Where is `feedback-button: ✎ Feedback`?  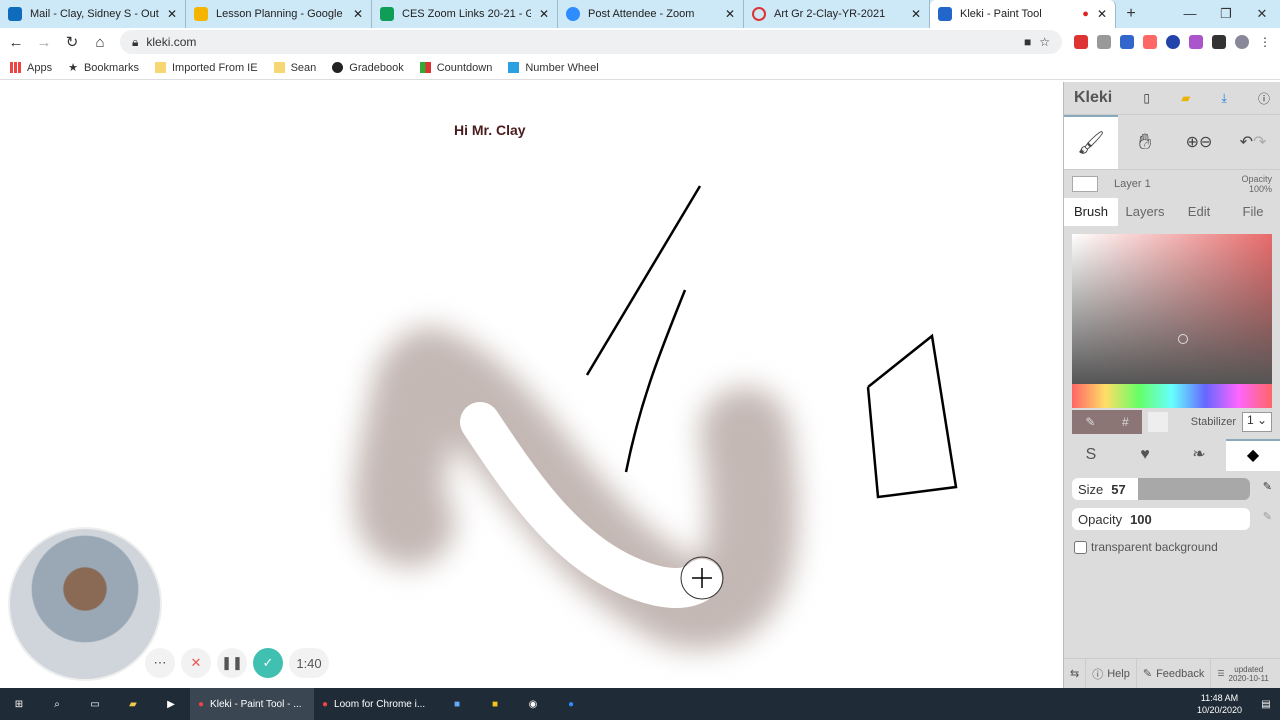
feedback-button: ✎ Feedback is located at coordinates (1174, 673).